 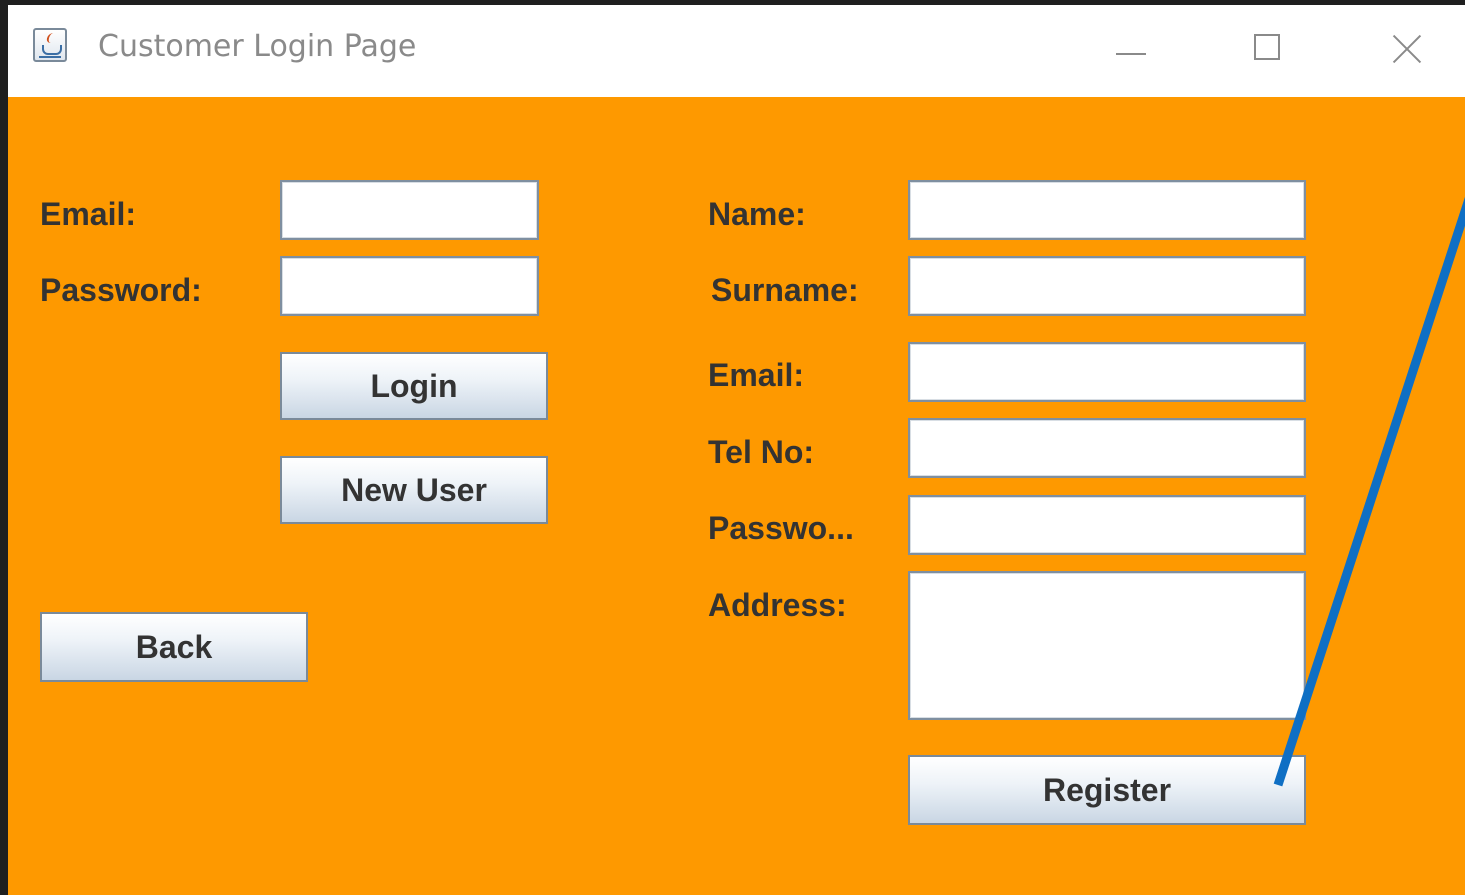 I want to click on maximize-icon, so click(x=1267, y=47).